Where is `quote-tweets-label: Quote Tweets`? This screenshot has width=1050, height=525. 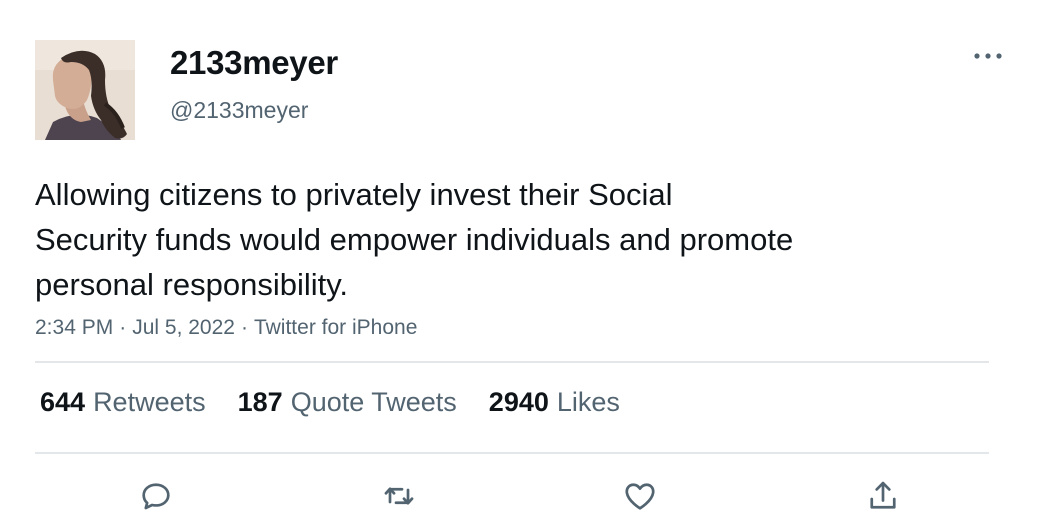
quote-tweets-label: Quote Tweets is located at coordinates (373, 402).